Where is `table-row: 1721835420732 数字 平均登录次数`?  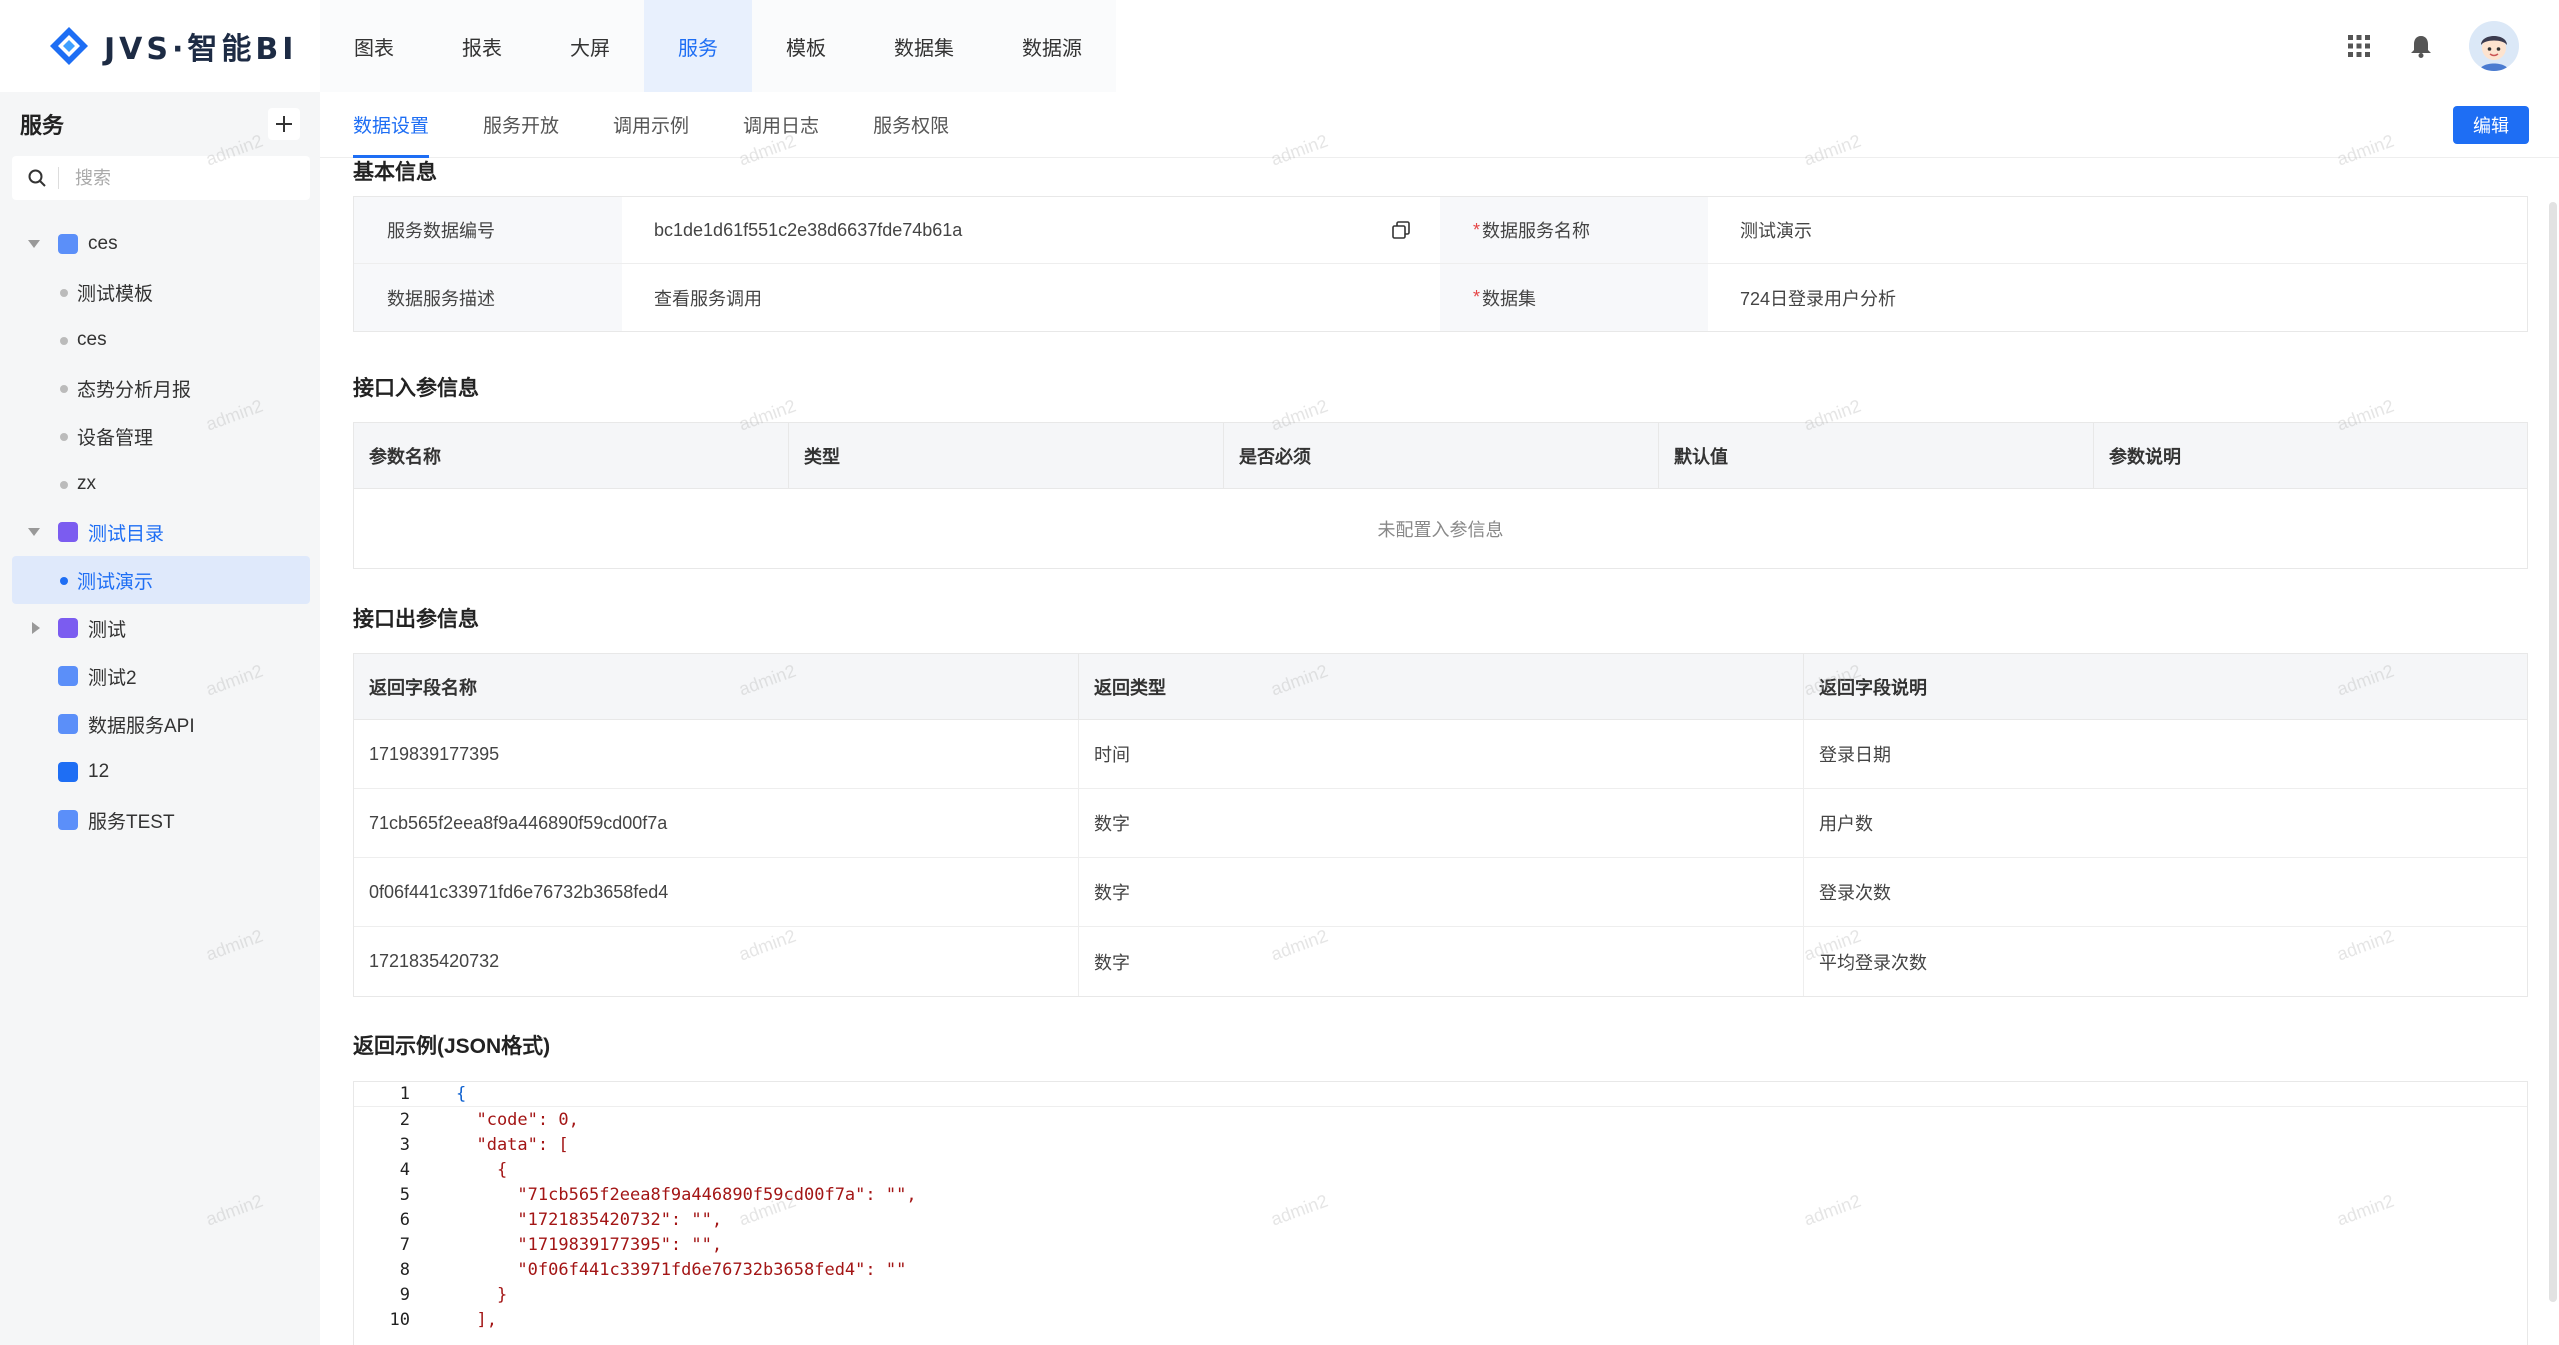 table-row: 1721835420732 数字 平均登录次数 is located at coordinates (1440, 961).